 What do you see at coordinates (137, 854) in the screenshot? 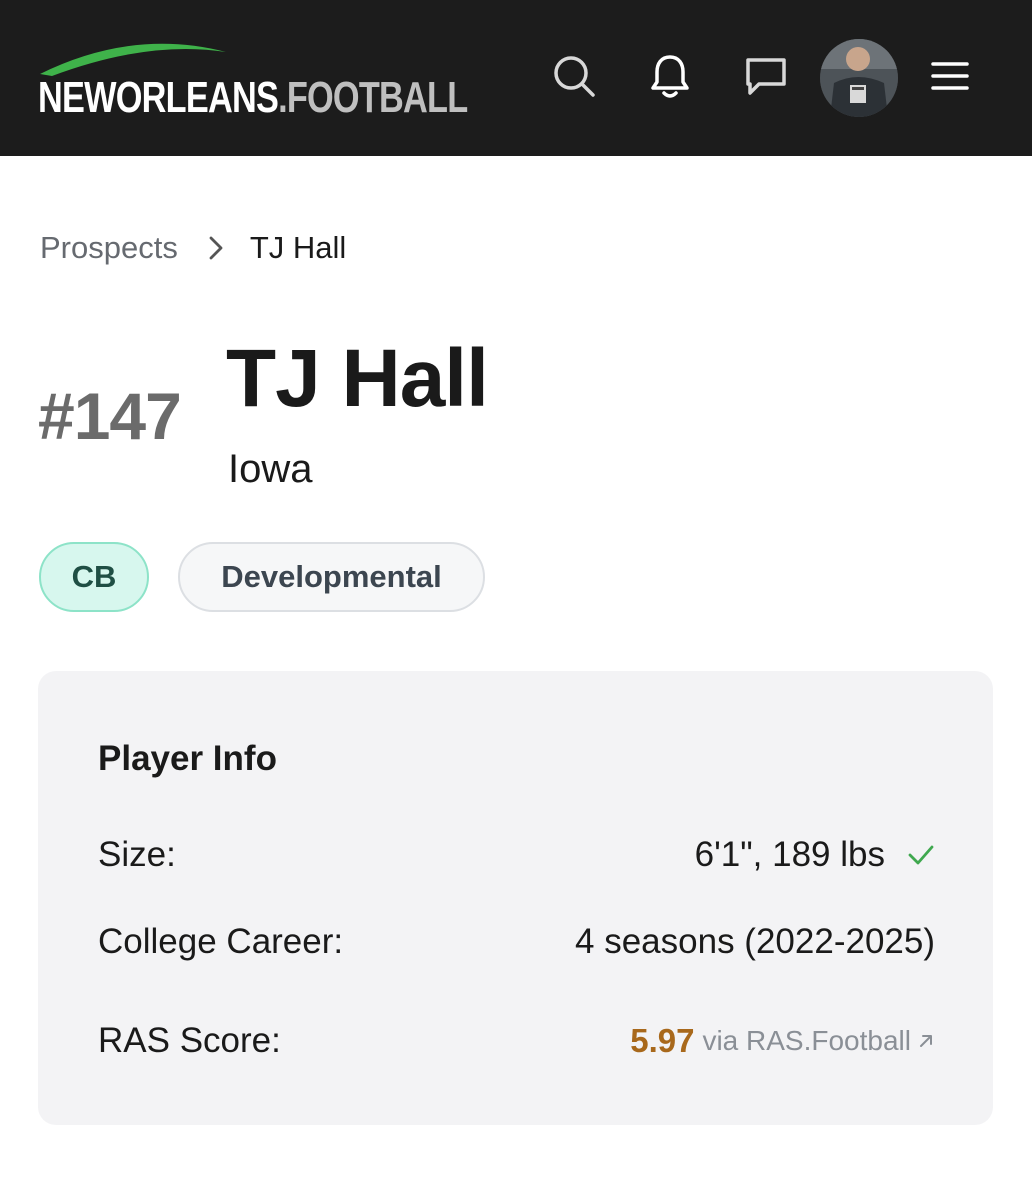
I see `size-label: Size:` at bounding box center [137, 854].